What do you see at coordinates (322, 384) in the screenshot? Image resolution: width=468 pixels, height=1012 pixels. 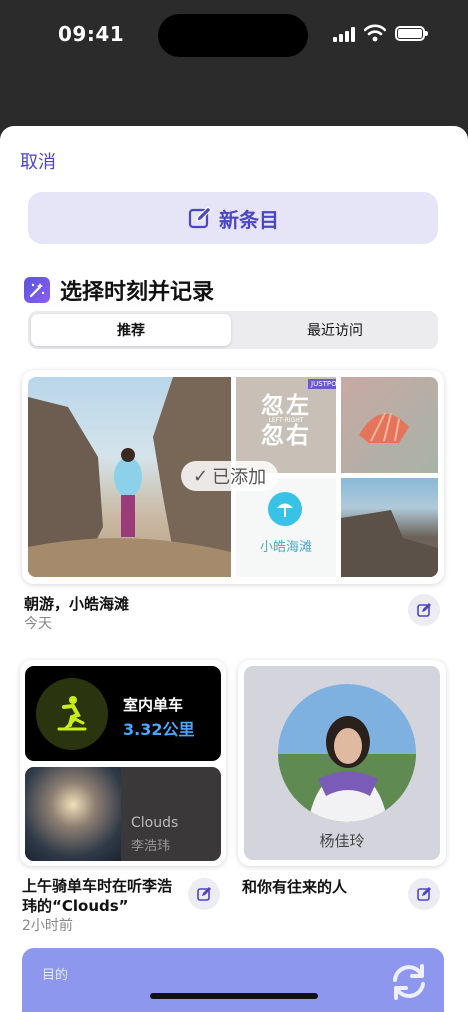 I see `sign-tag: JUSTPOLL` at bounding box center [322, 384].